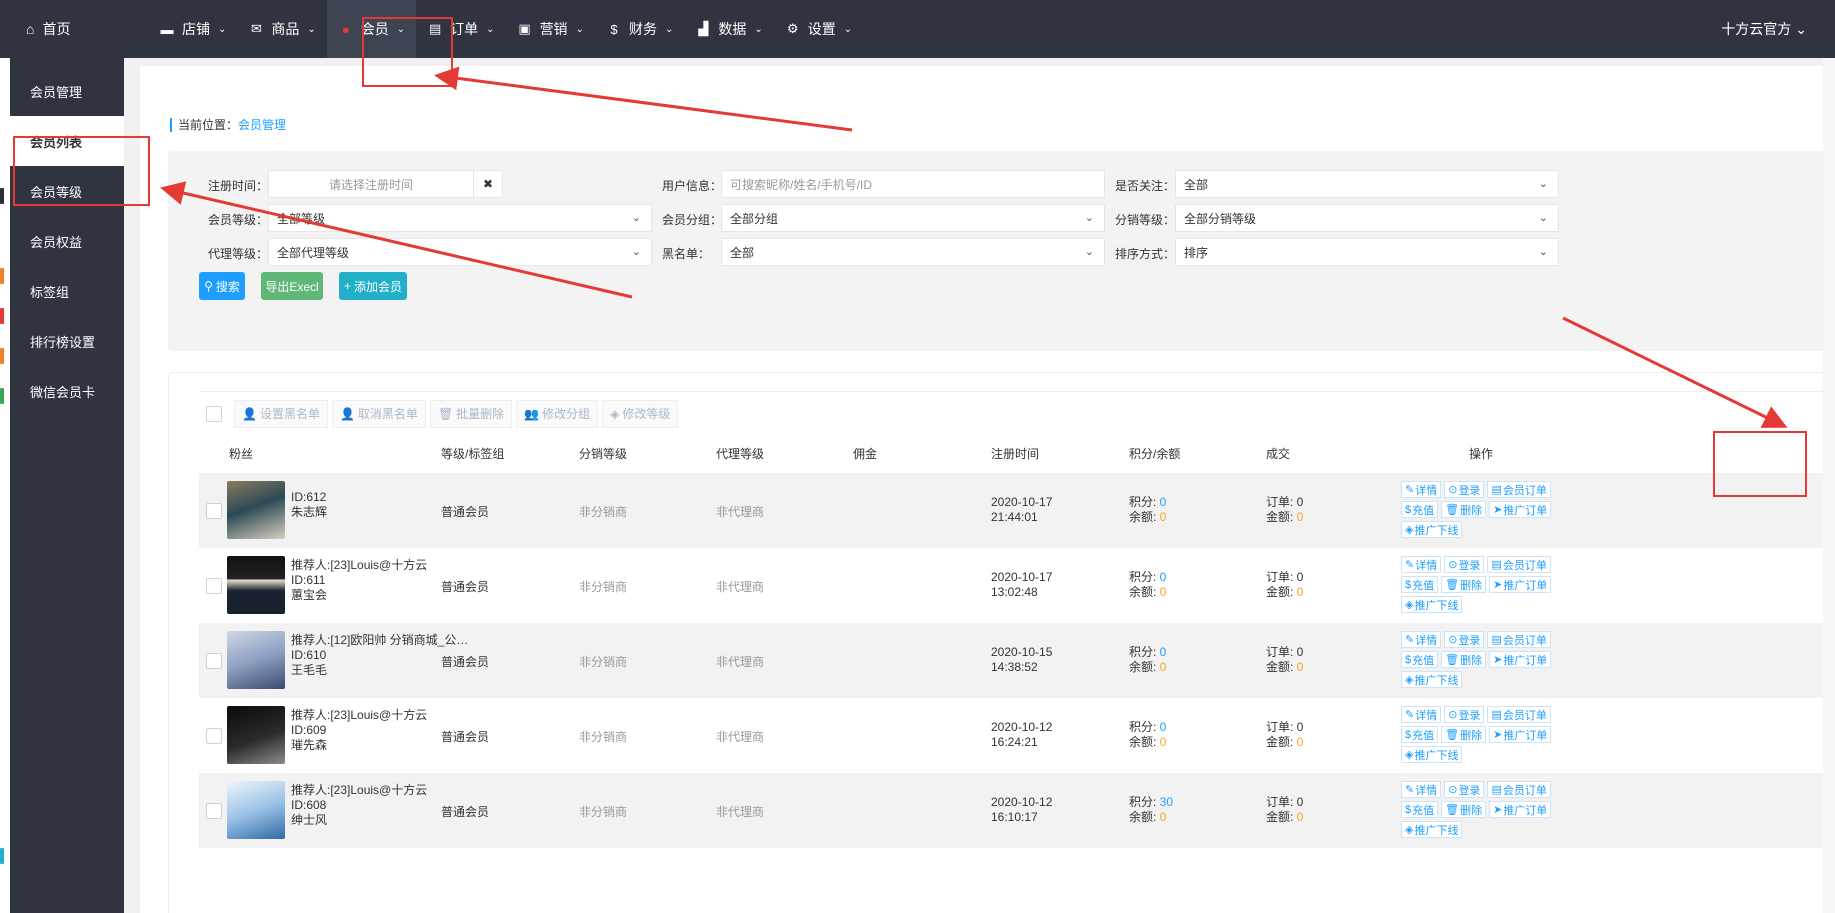  I want to click on add-member-button: + 添加会员, so click(373, 286).